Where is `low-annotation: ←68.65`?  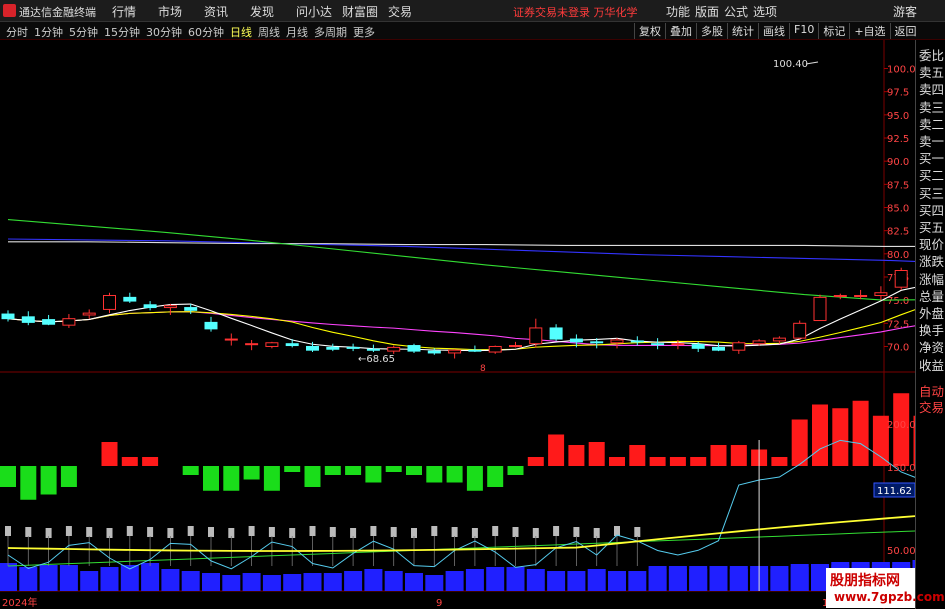 low-annotation: ←68.65 is located at coordinates (376, 359).